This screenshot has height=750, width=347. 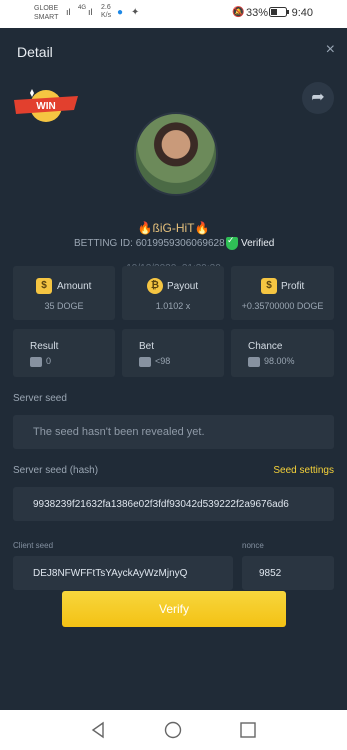 I want to click on clock-time: 9:40, so click(x=302, y=13).